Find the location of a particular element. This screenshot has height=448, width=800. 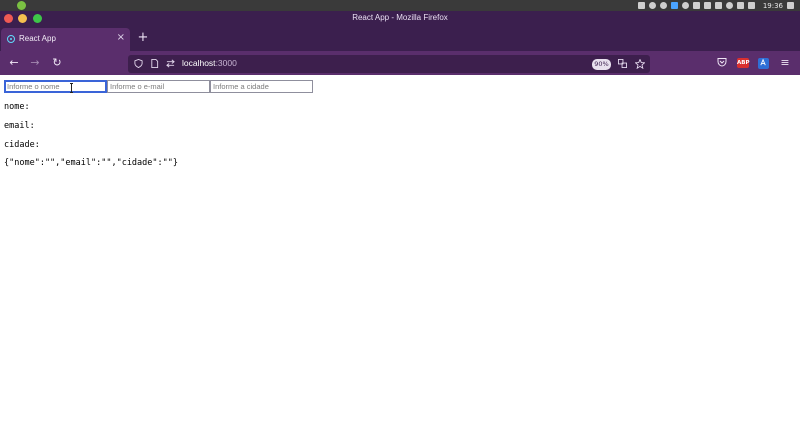

back-button: ← is located at coordinates (14, 63).